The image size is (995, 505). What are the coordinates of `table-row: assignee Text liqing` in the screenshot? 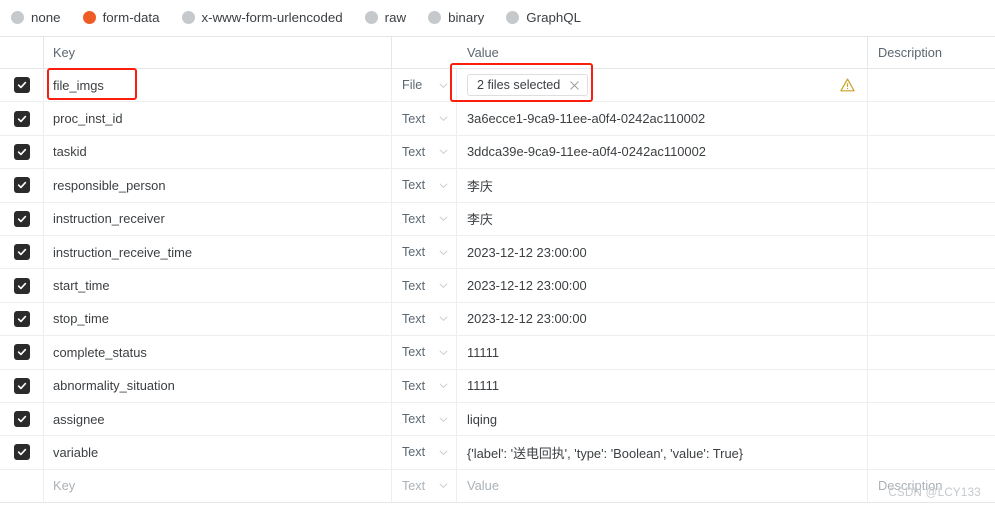 It's located at (497, 419).